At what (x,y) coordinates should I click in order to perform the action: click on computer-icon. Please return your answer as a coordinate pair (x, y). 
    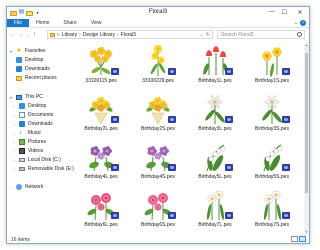
    Looking at the image, I should click on (19, 97).